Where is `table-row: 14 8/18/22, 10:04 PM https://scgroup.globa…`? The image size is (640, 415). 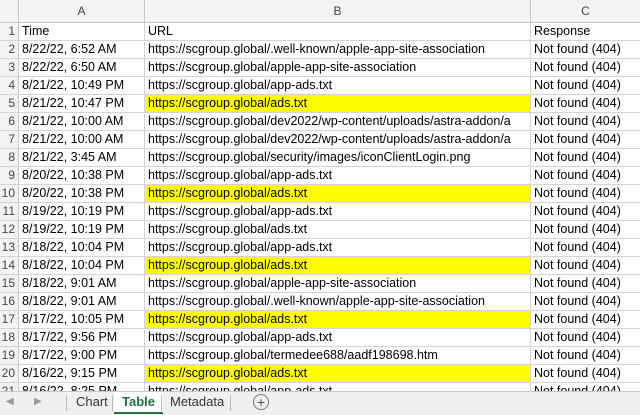 table-row: 14 8/18/22, 10:04 PM https://scgroup.globa… is located at coordinates (320, 266).